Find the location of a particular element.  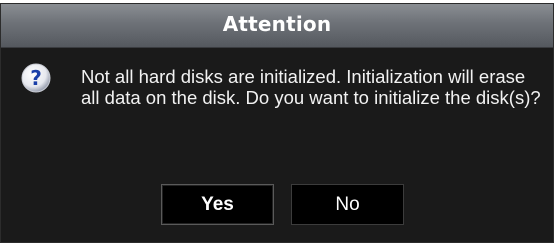

no-button: No is located at coordinates (347, 204).